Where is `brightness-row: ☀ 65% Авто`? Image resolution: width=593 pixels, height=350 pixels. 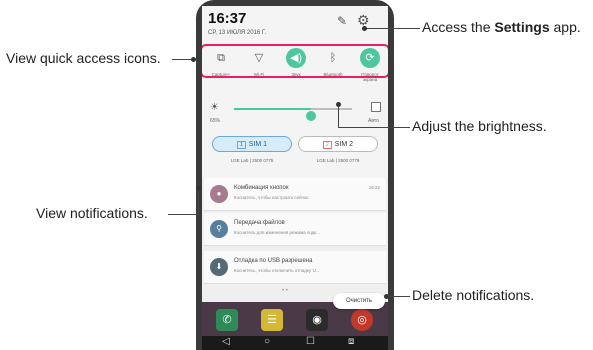 brightness-row: ☀ 65% Авто is located at coordinates (296, 113).